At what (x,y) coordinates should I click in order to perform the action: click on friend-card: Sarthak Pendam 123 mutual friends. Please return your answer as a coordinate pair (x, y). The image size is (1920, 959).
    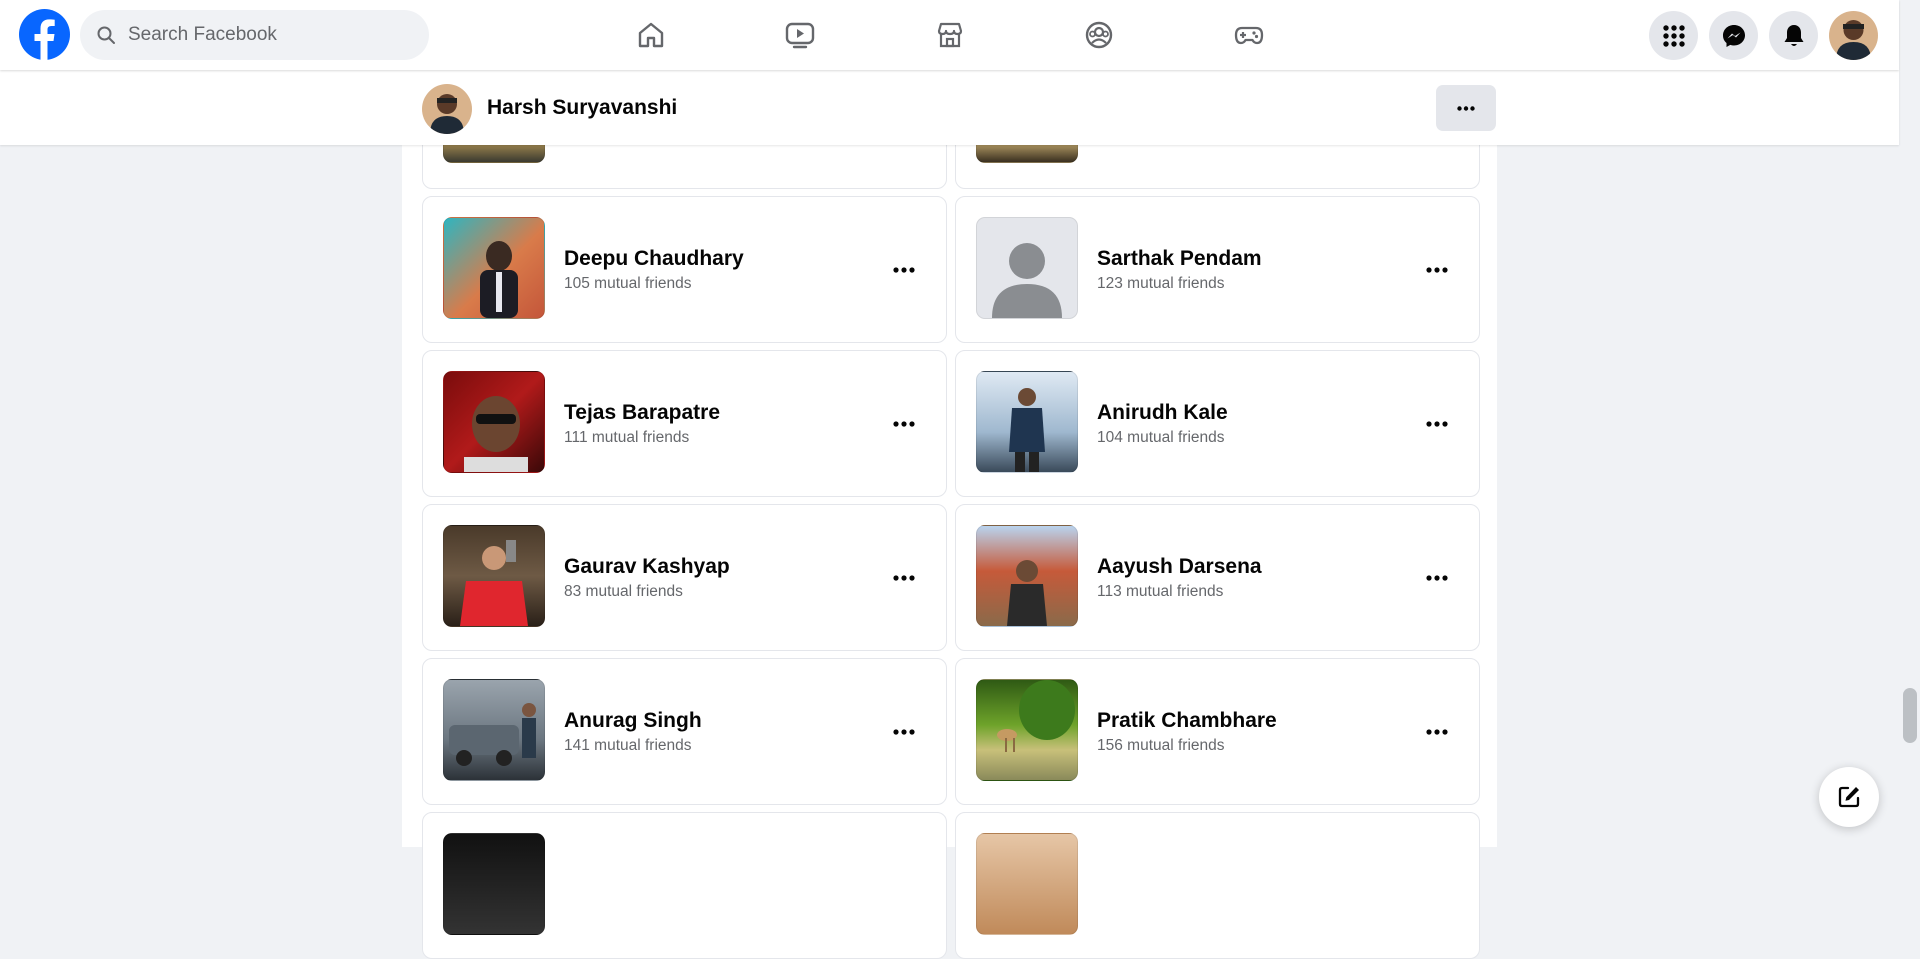
    Looking at the image, I should click on (1217, 269).